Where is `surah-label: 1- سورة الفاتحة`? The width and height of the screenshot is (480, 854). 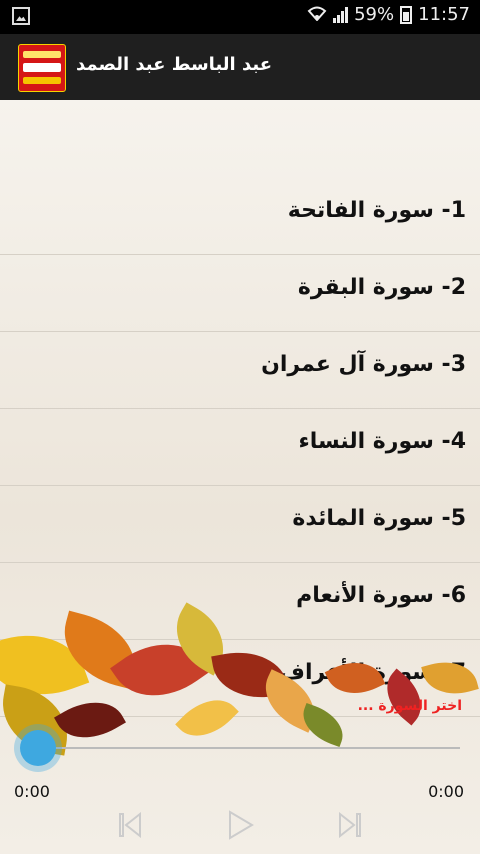 surah-label: 1- سورة الفاتحة is located at coordinates (376, 210).